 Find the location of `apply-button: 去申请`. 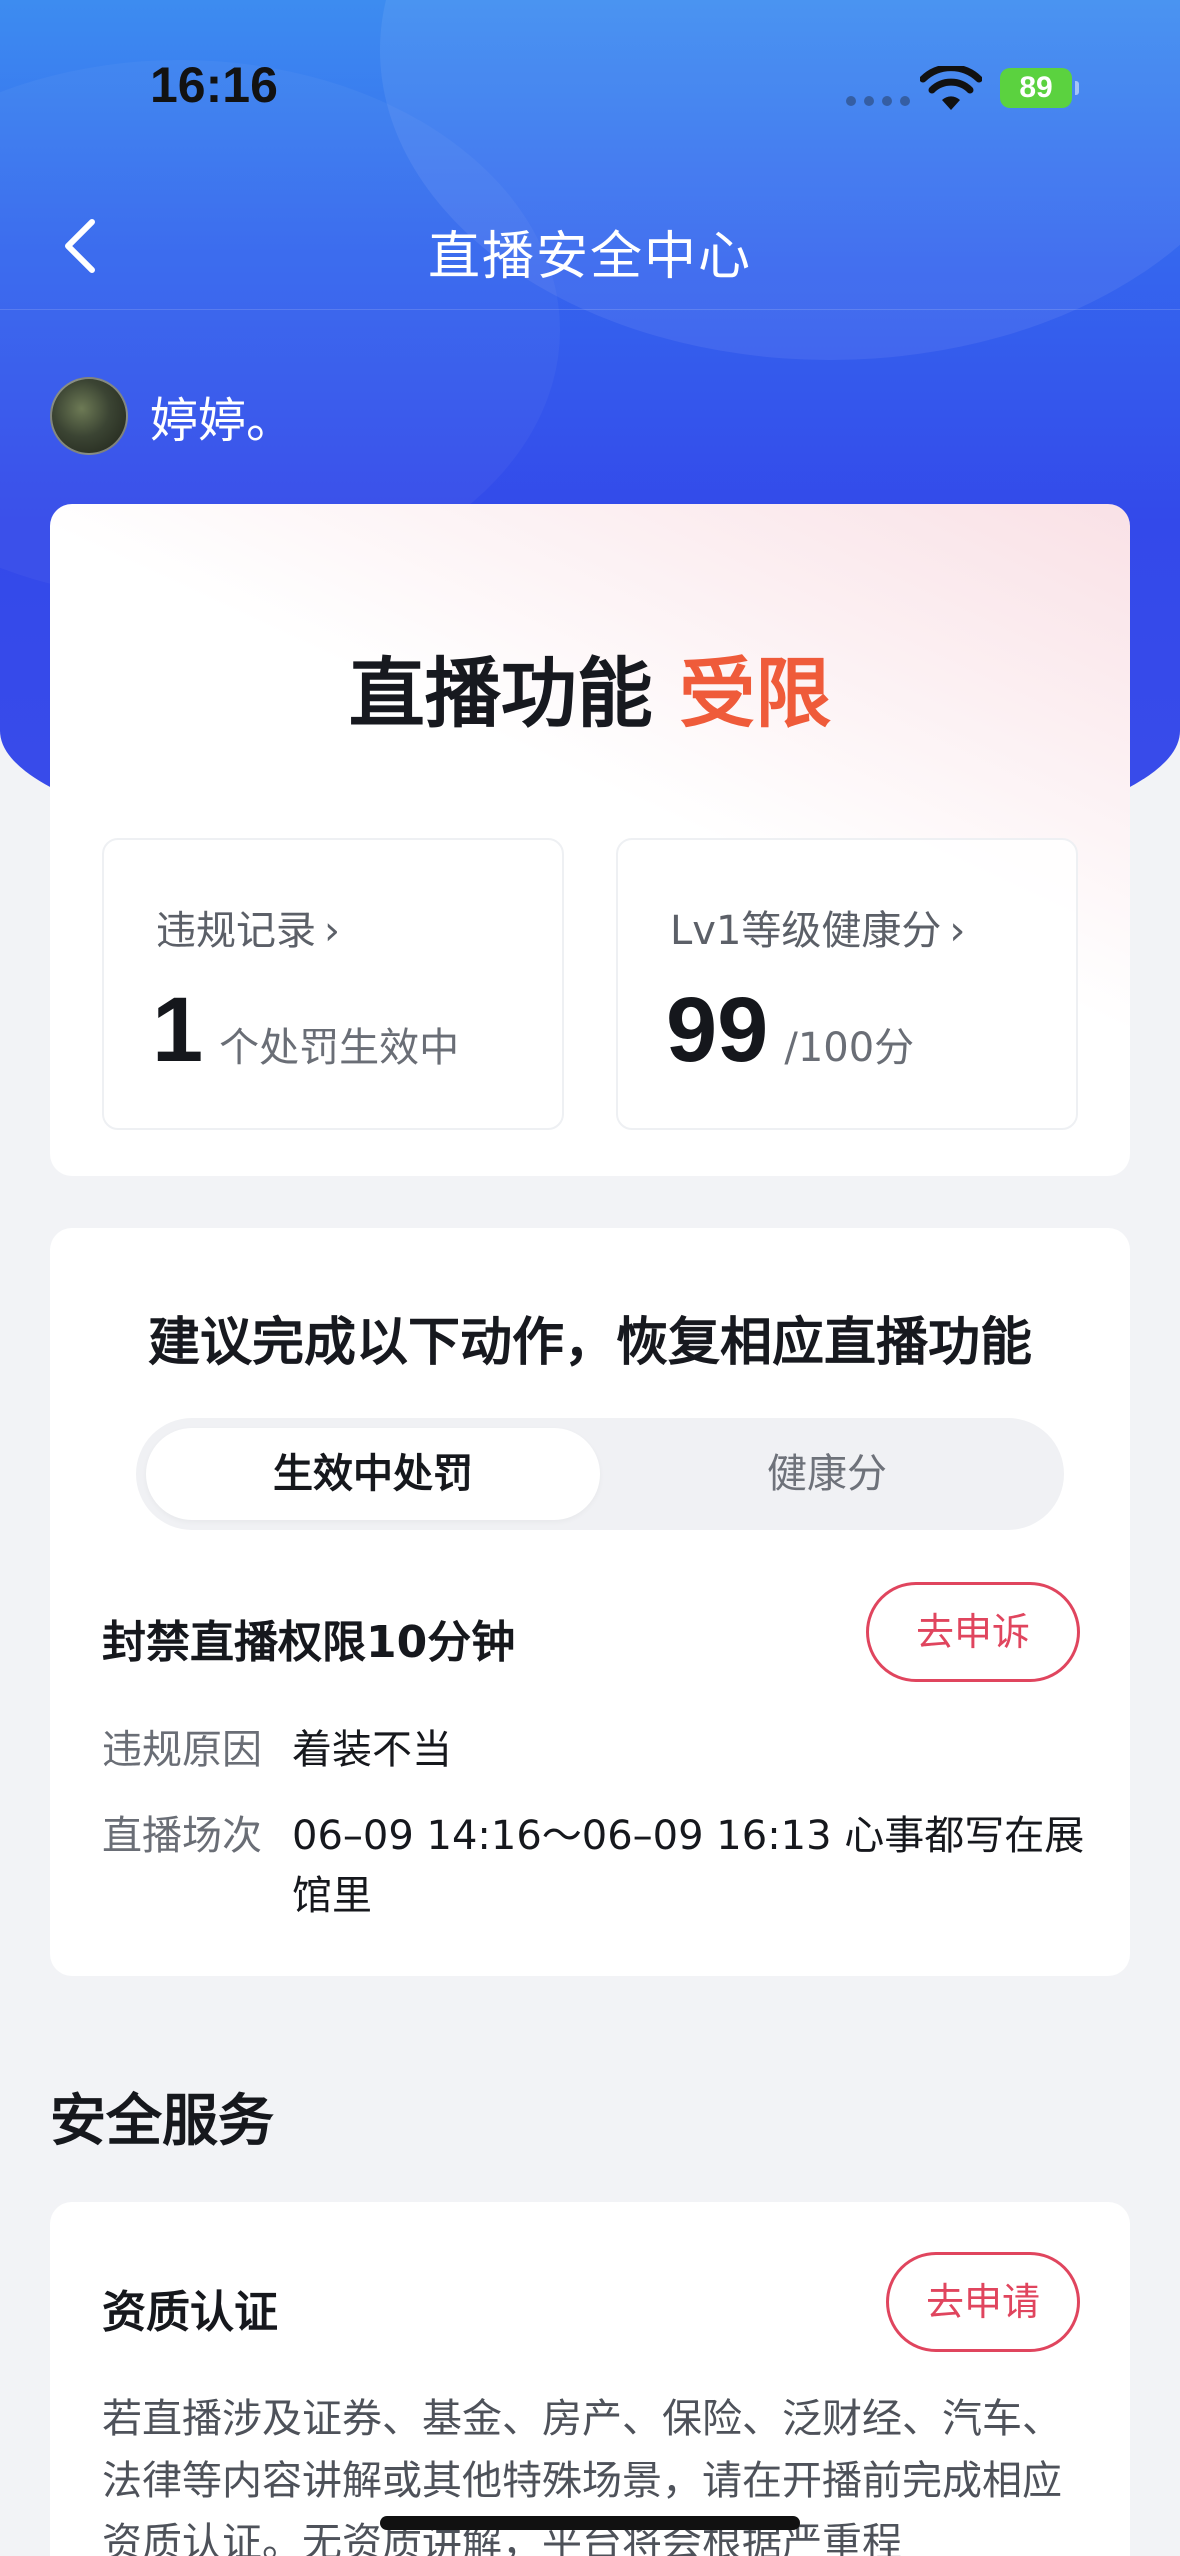

apply-button: 去申请 is located at coordinates (983, 2302).